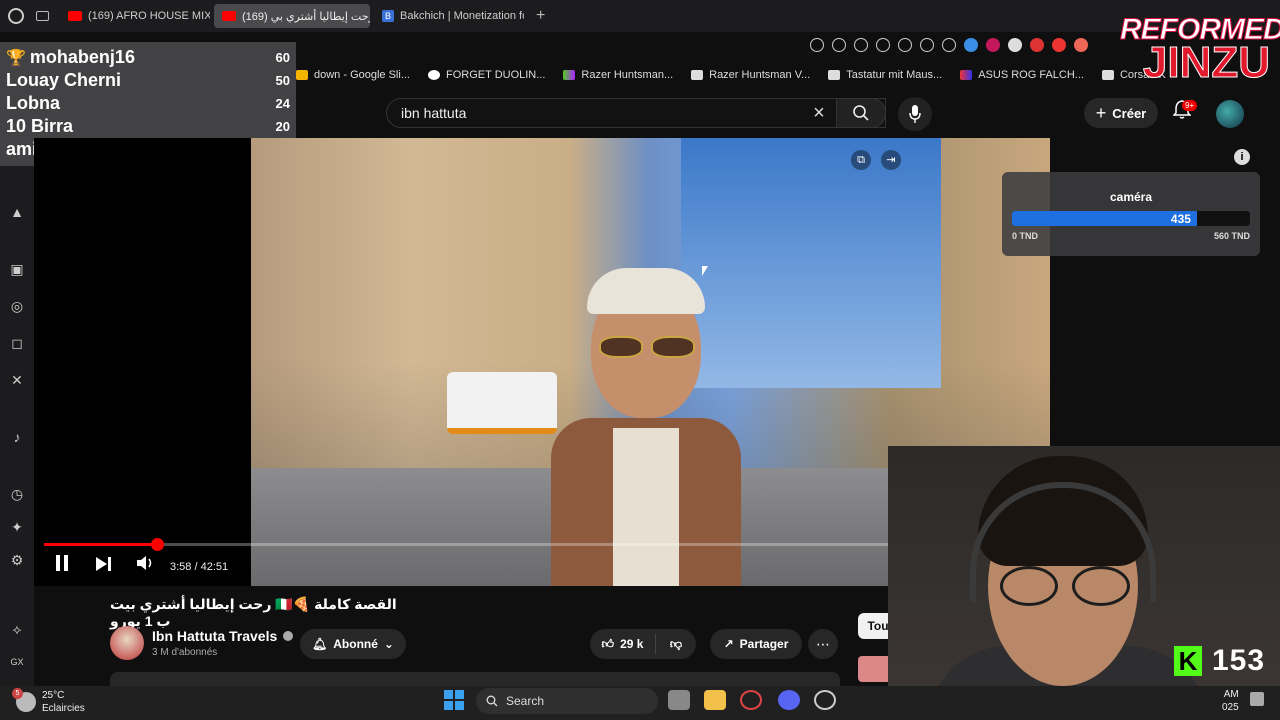 The width and height of the screenshot is (1280, 720). I want to click on cursor-sidebar-icon: ⟡, so click(17, 629).